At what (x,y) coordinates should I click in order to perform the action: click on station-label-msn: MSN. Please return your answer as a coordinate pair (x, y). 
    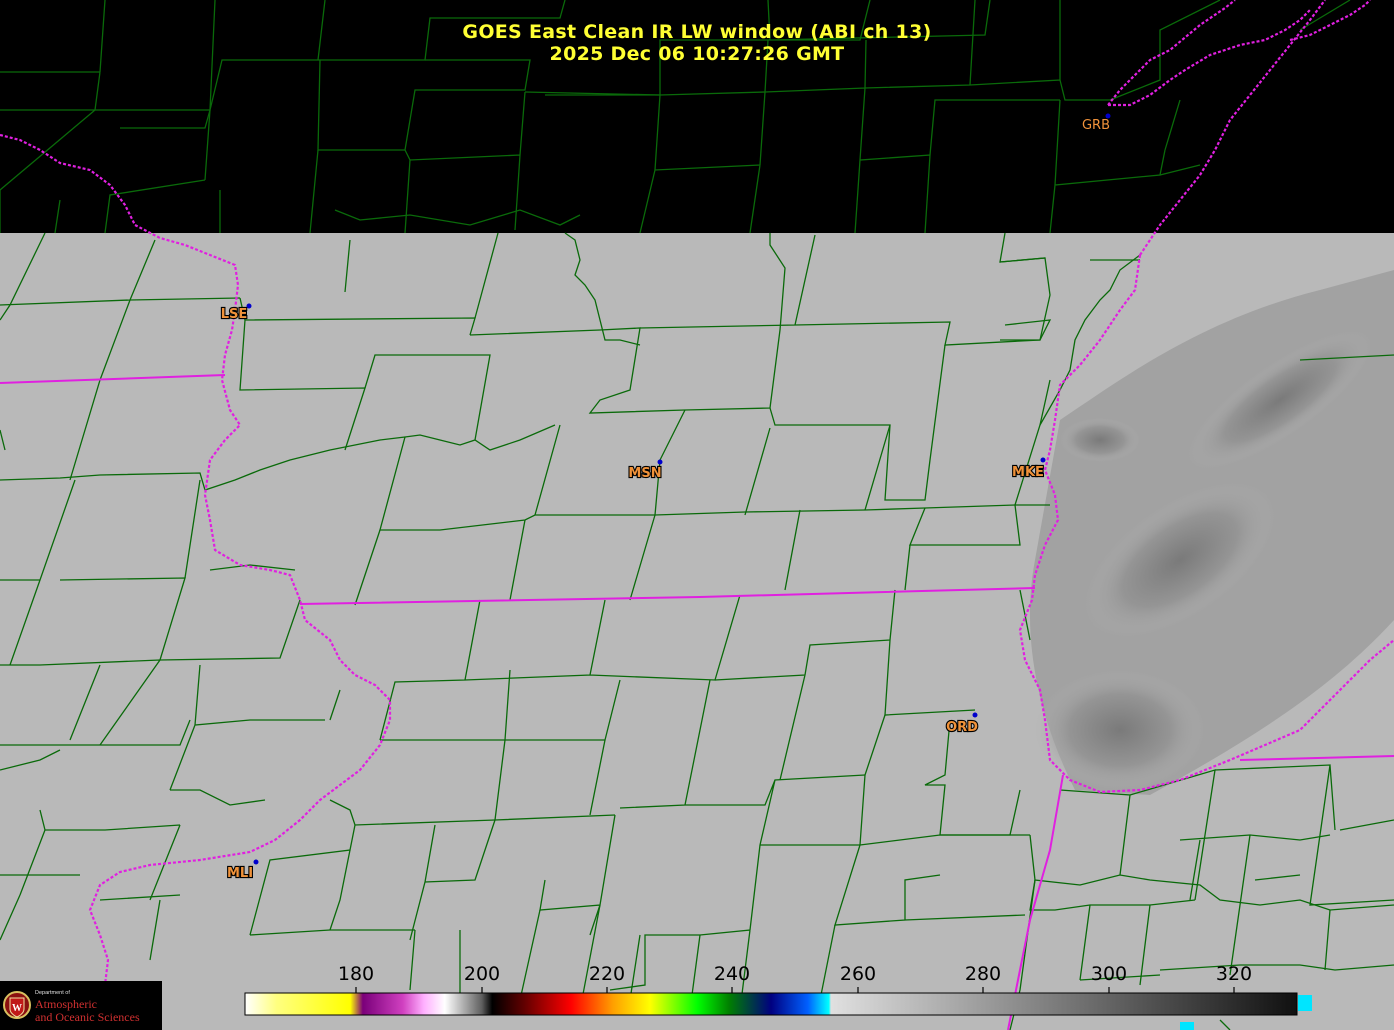
    Looking at the image, I should click on (644, 473).